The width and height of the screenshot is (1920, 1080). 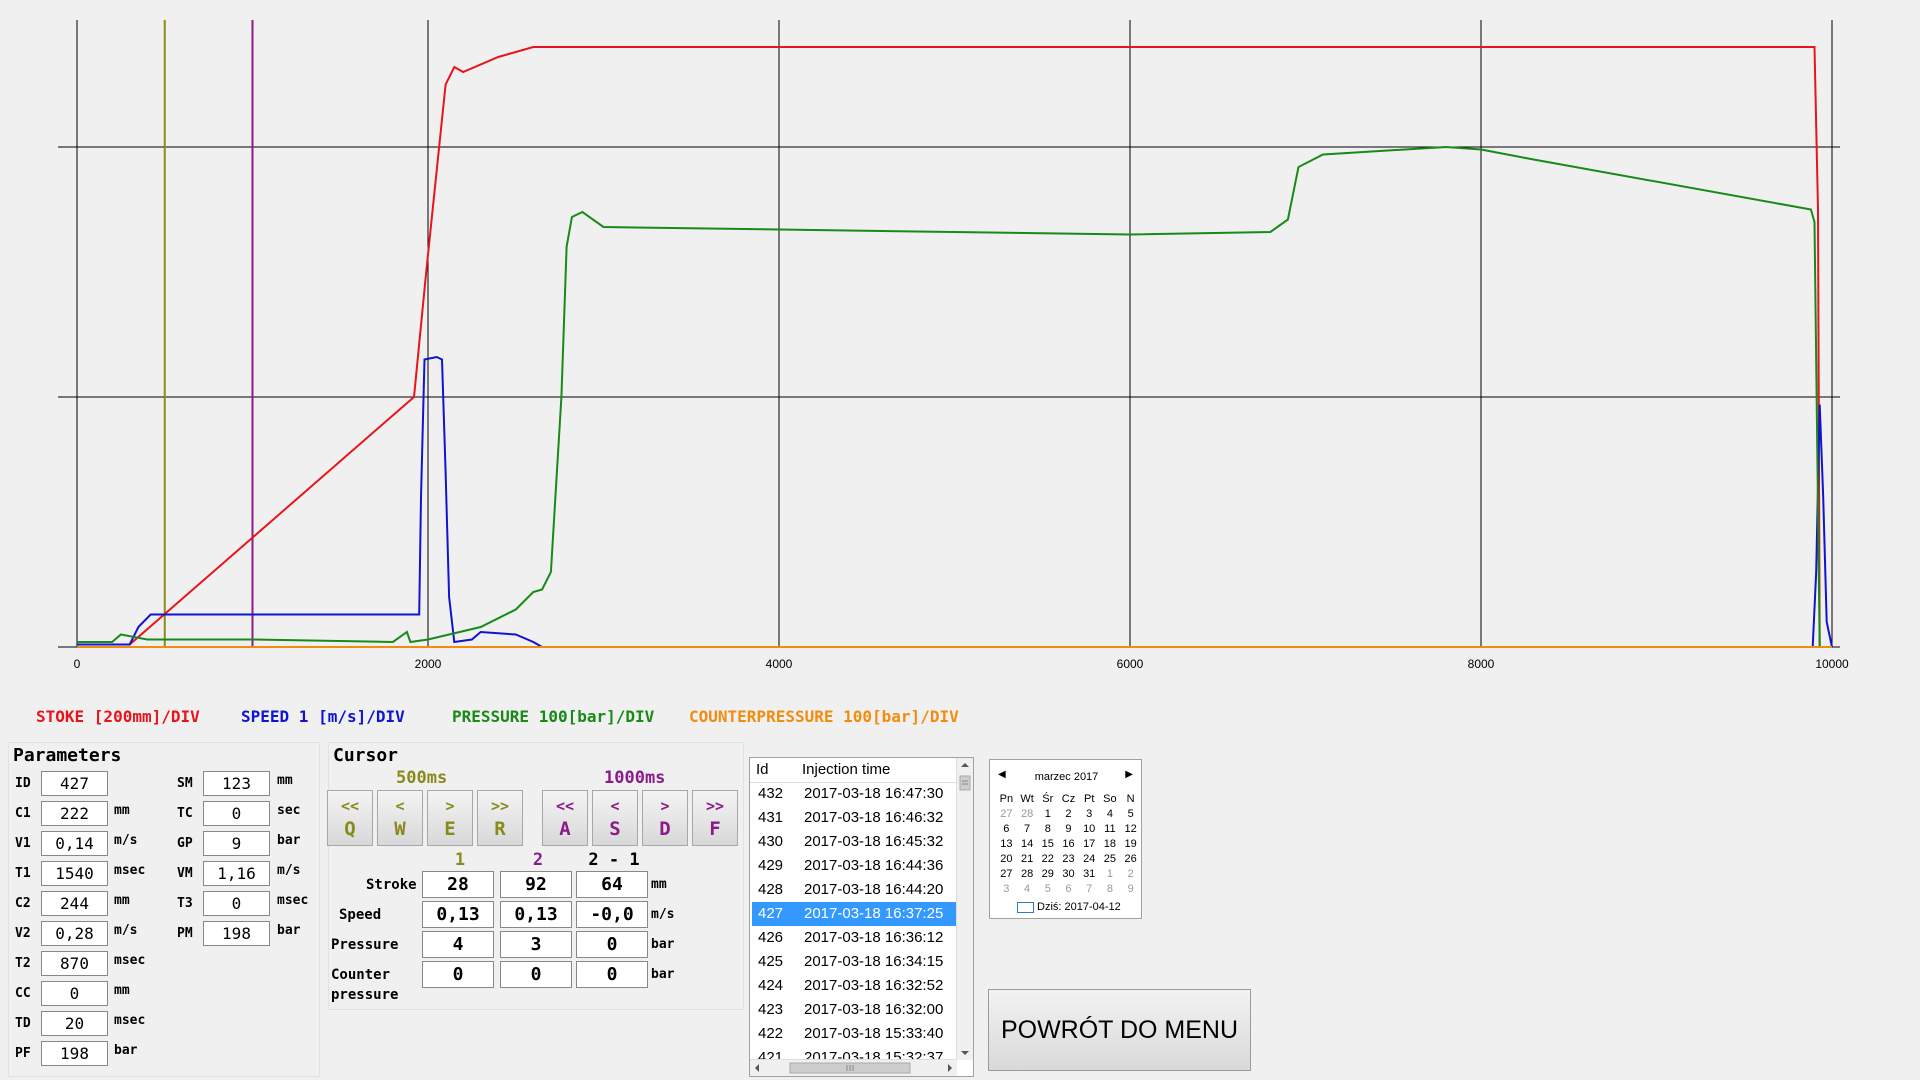 What do you see at coordinates (854, 1010) in the screenshot?
I see `injection-row: 423 2017-03-18 16:32:00` at bounding box center [854, 1010].